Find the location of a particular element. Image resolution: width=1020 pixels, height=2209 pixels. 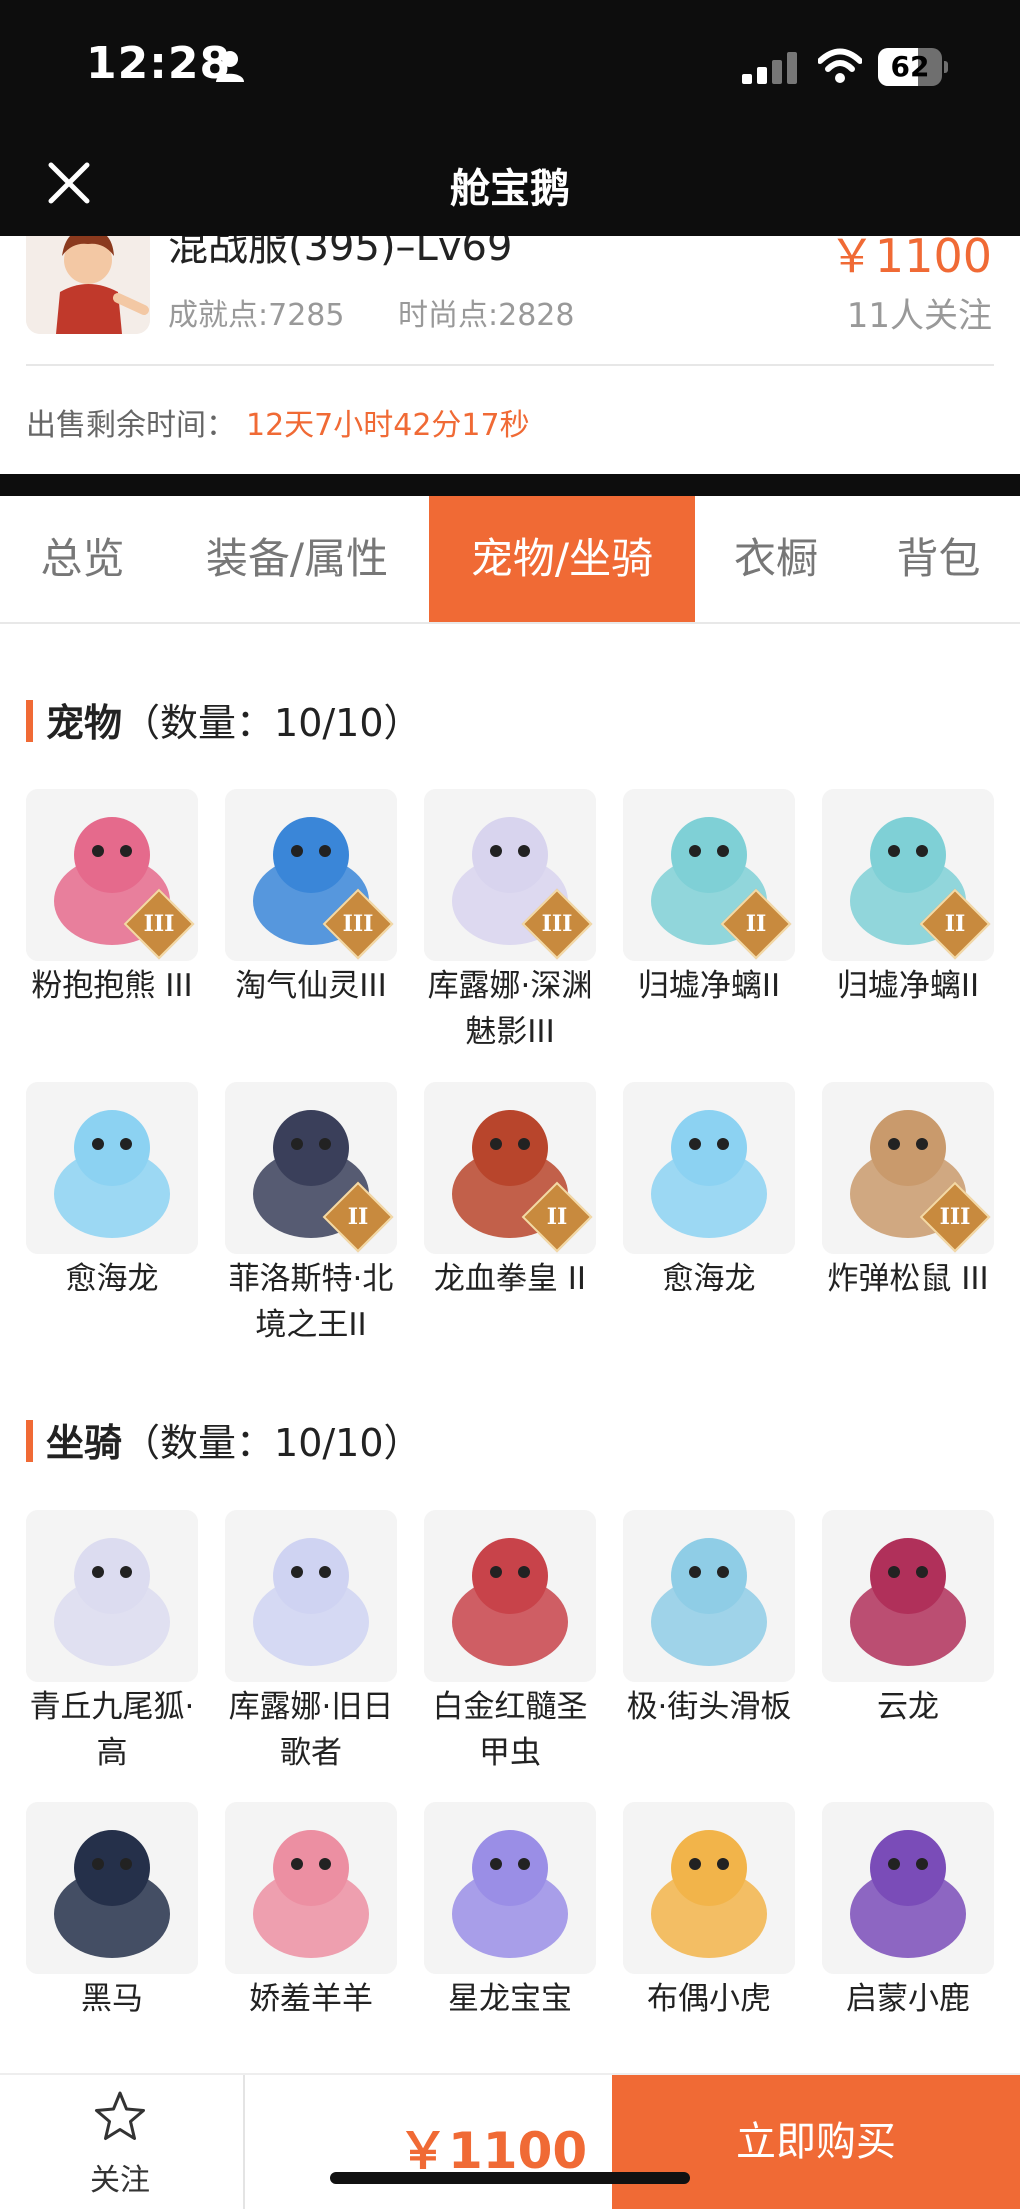

mount-name: 云龙 is located at coordinates (908, 1707).